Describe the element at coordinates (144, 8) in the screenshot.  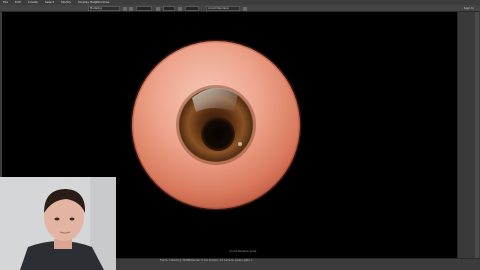
I see `undo-field` at that location.